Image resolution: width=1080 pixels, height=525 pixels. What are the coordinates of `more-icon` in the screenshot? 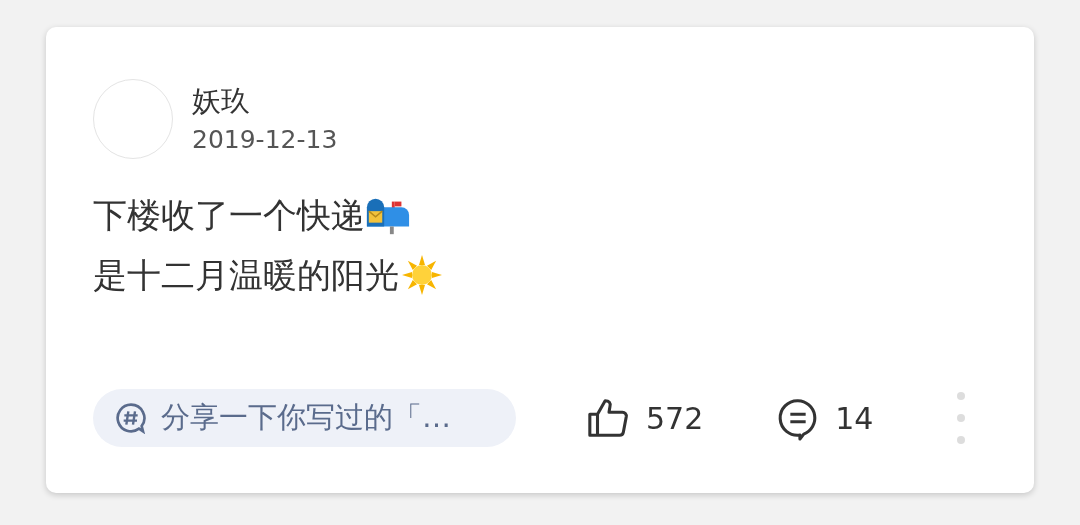 It's located at (961, 418).